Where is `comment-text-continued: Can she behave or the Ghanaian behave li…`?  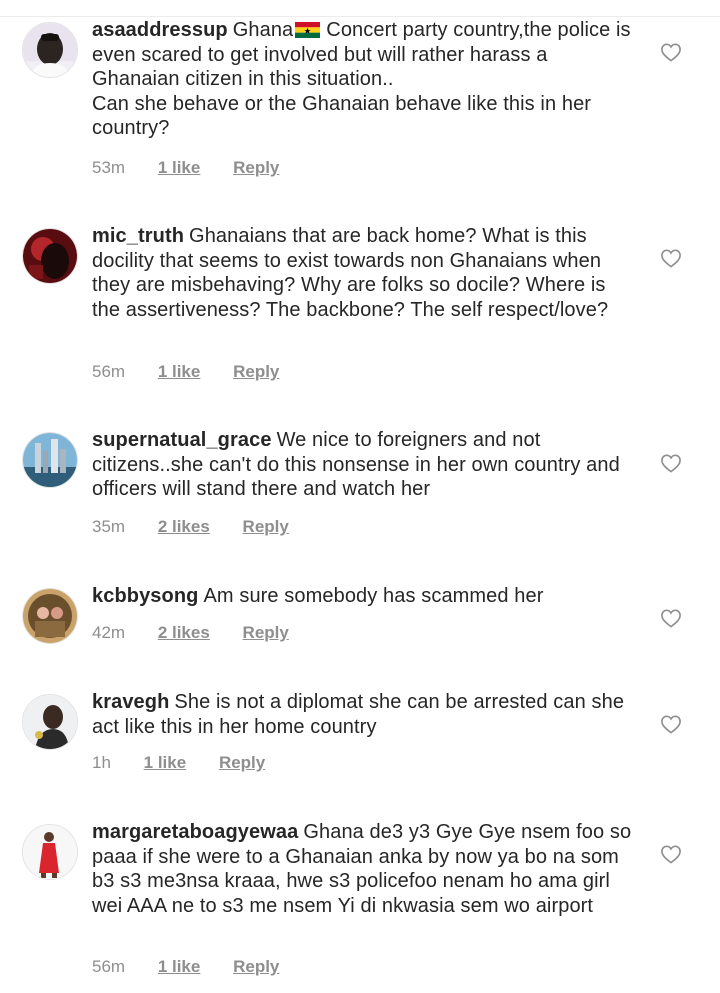
comment-text-continued: Can she behave or the Ghanaian behave li… is located at coordinates (342, 116).